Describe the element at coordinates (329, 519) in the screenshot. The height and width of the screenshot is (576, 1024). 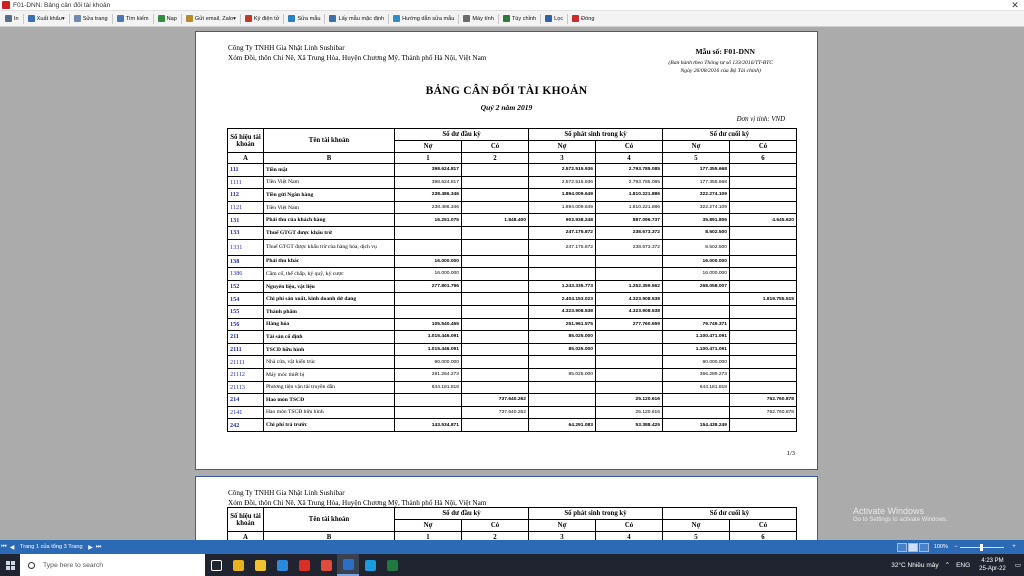
I see `col-header-name: Tên tài khoản` at that location.